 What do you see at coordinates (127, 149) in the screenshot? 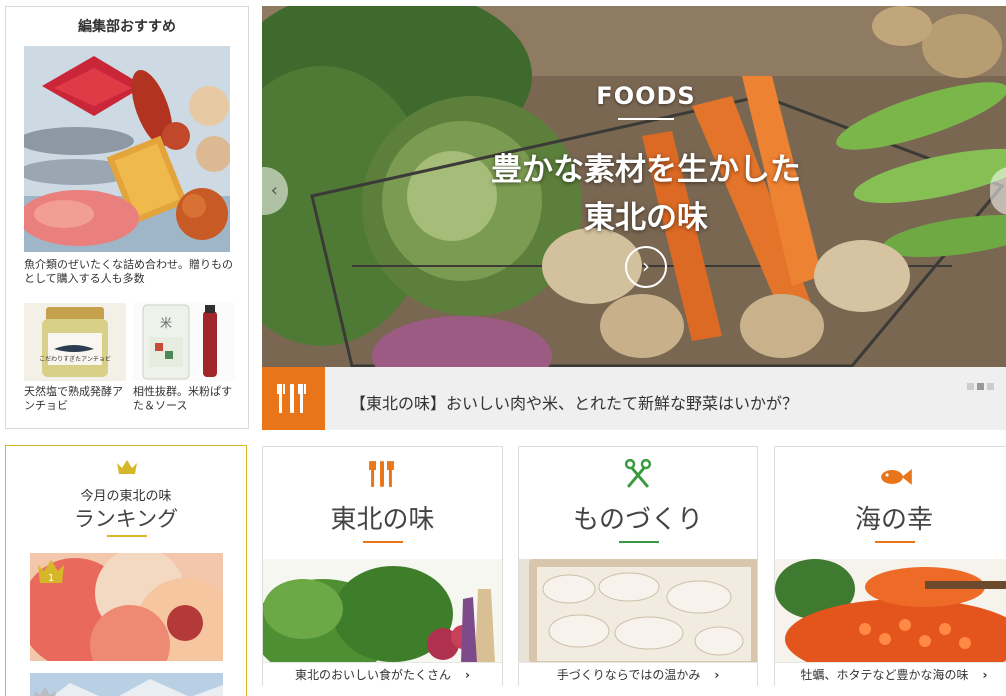
I see `seafood-assortment-image` at bounding box center [127, 149].